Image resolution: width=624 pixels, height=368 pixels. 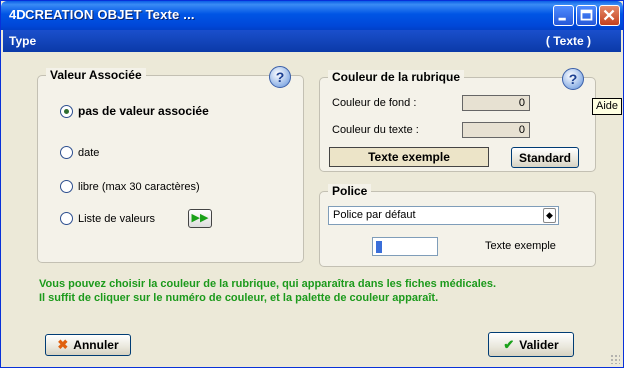 I want to click on radio-label: libre (max 30 caractères), so click(x=139, y=186).